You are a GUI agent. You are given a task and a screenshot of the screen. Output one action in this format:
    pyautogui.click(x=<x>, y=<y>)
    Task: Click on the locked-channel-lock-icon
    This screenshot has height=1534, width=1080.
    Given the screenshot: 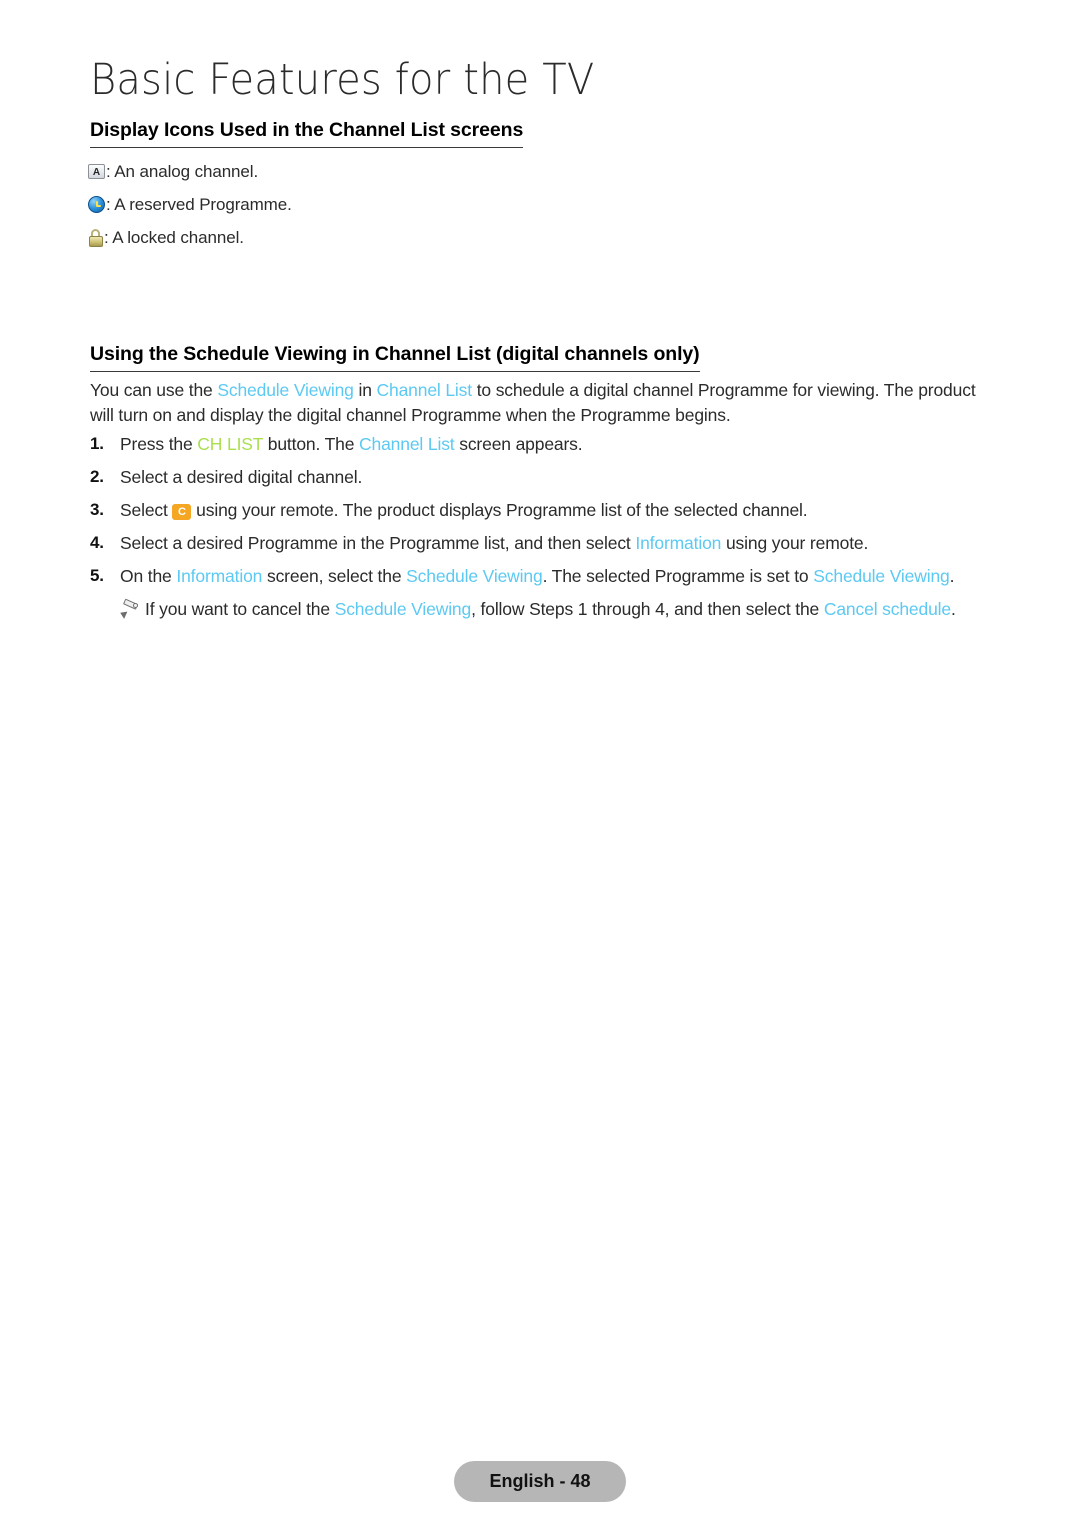 What is the action you would take?
    pyautogui.click(x=95, y=237)
    